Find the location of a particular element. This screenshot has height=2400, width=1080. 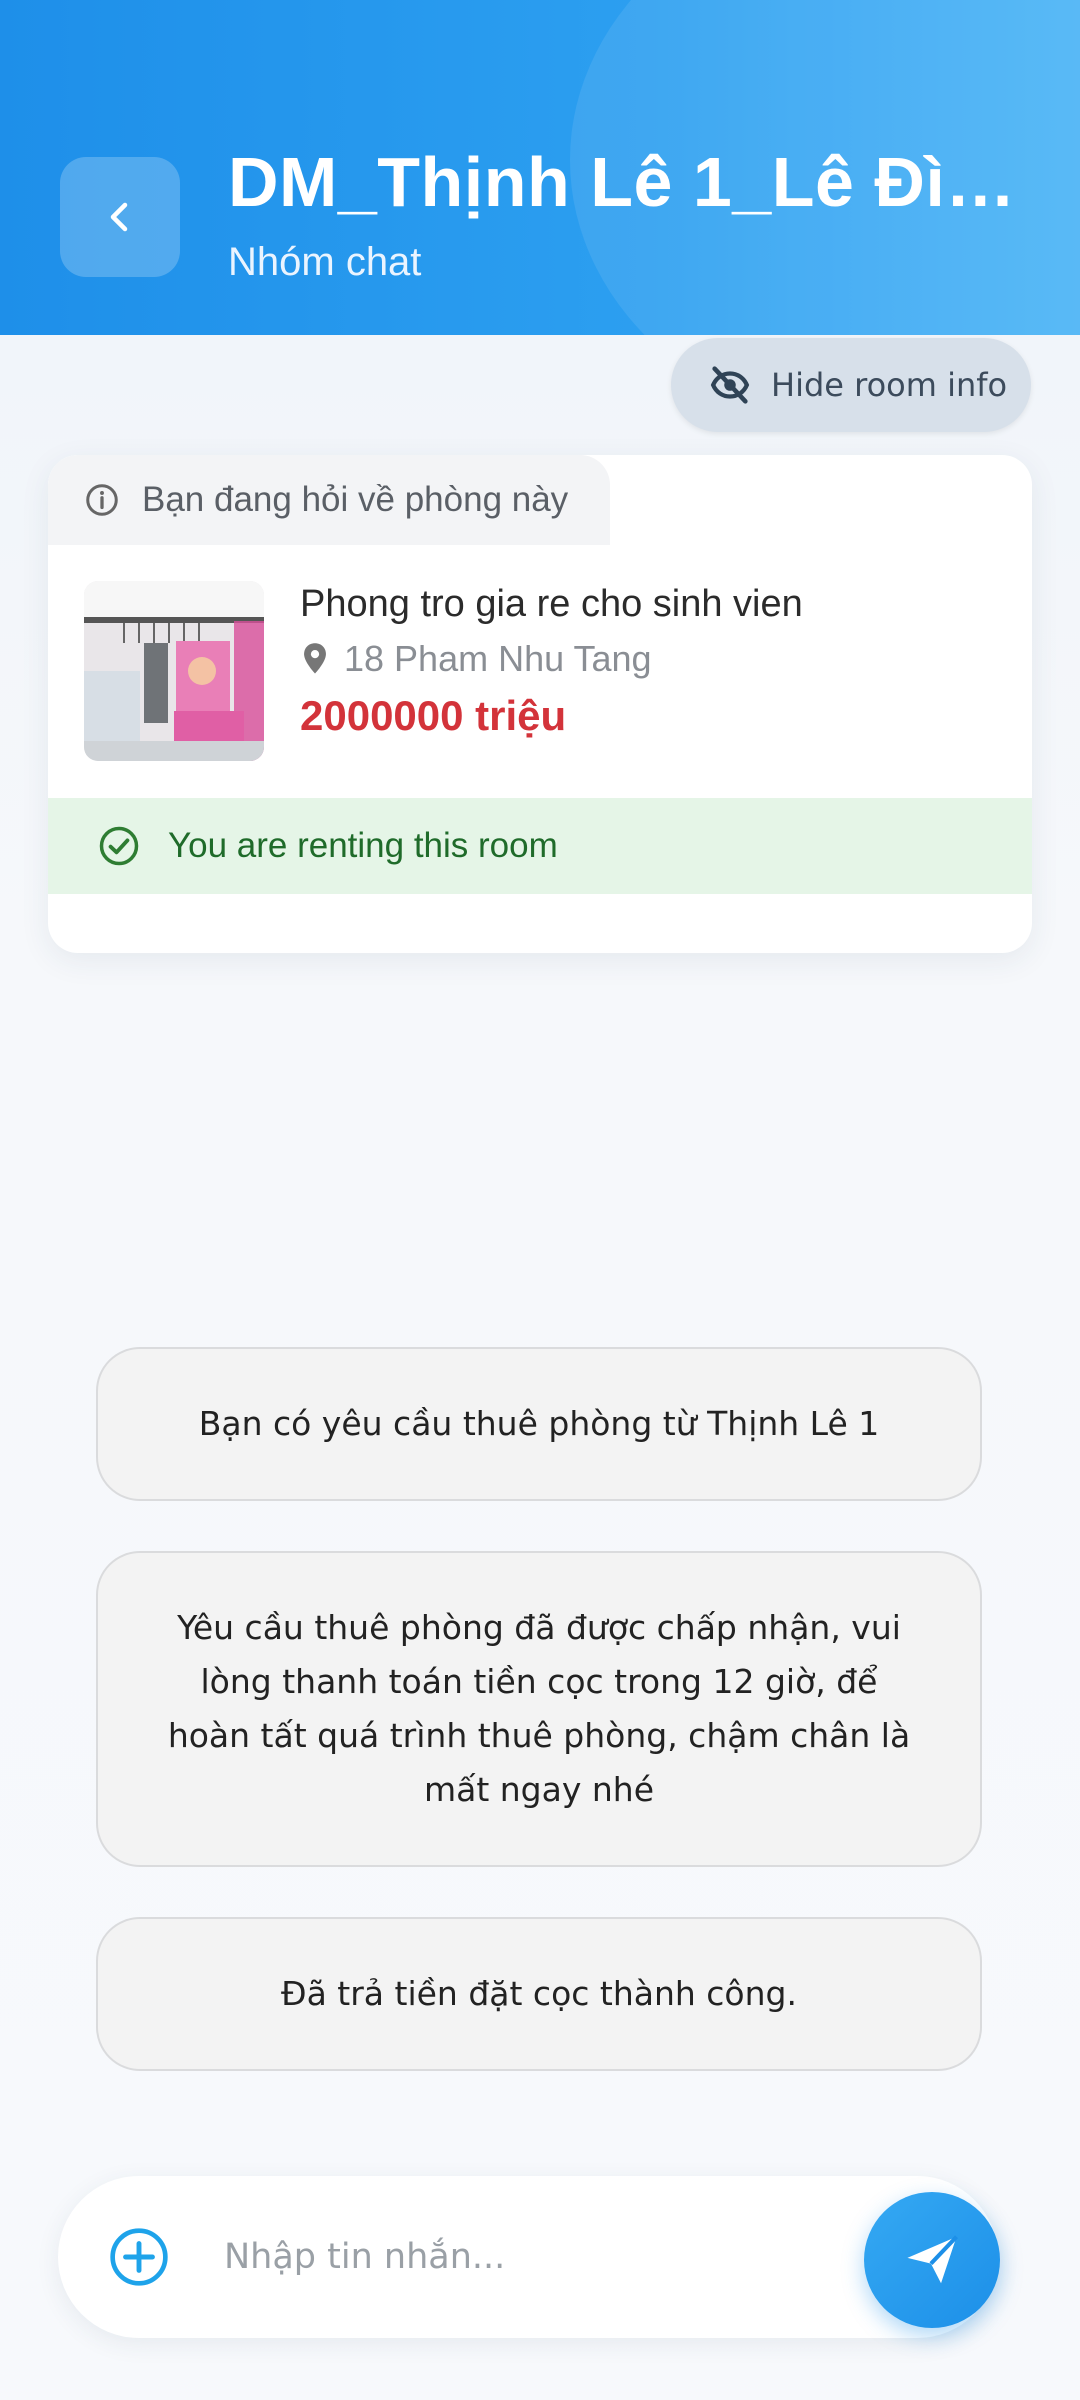

back-button is located at coordinates (120, 217).